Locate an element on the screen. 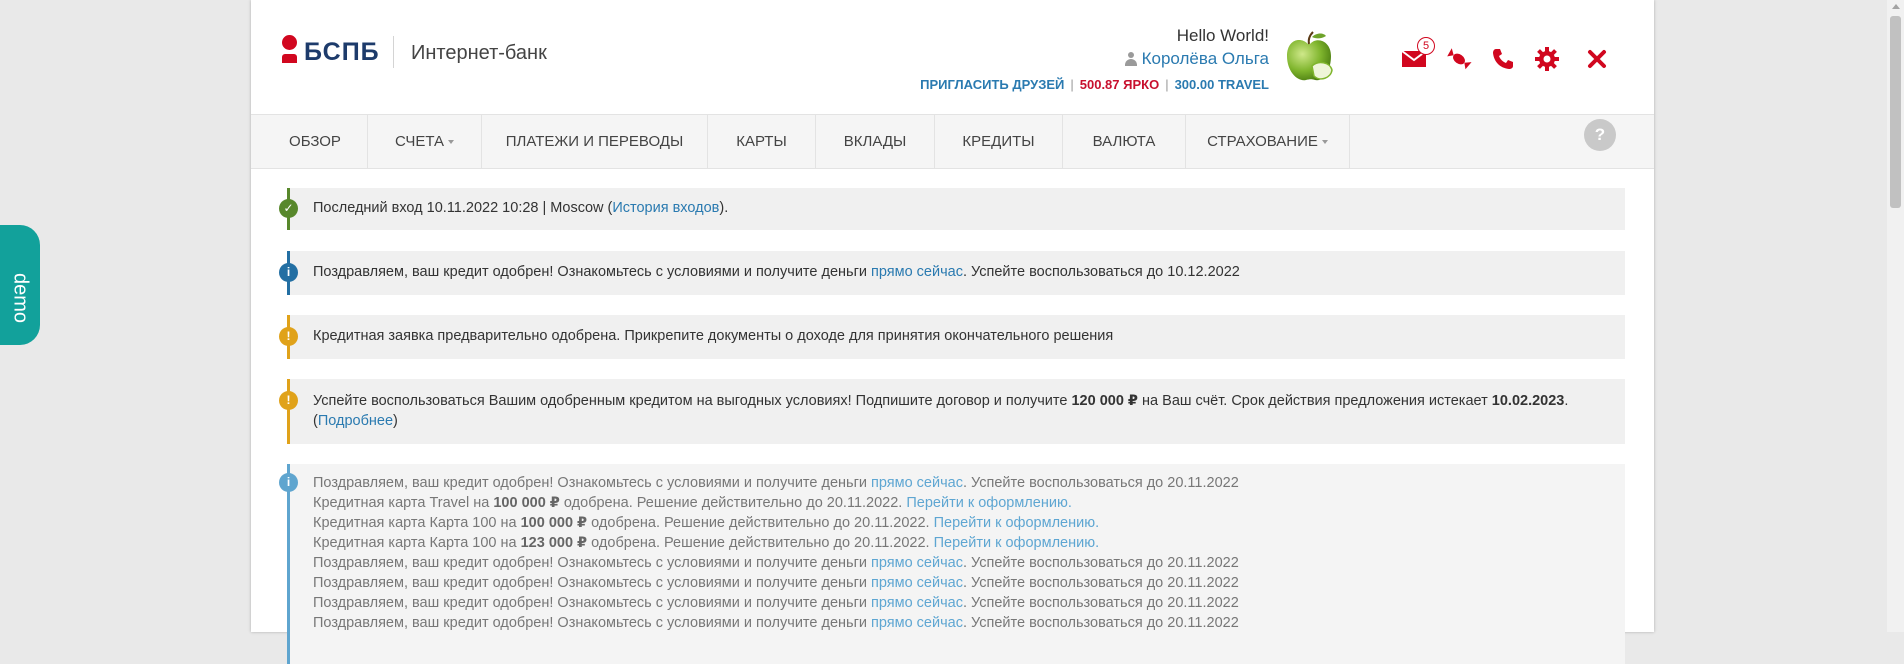 The height and width of the screenshot is (664, 1904). login-history-link: История входов is located at coordinates (665, 208).